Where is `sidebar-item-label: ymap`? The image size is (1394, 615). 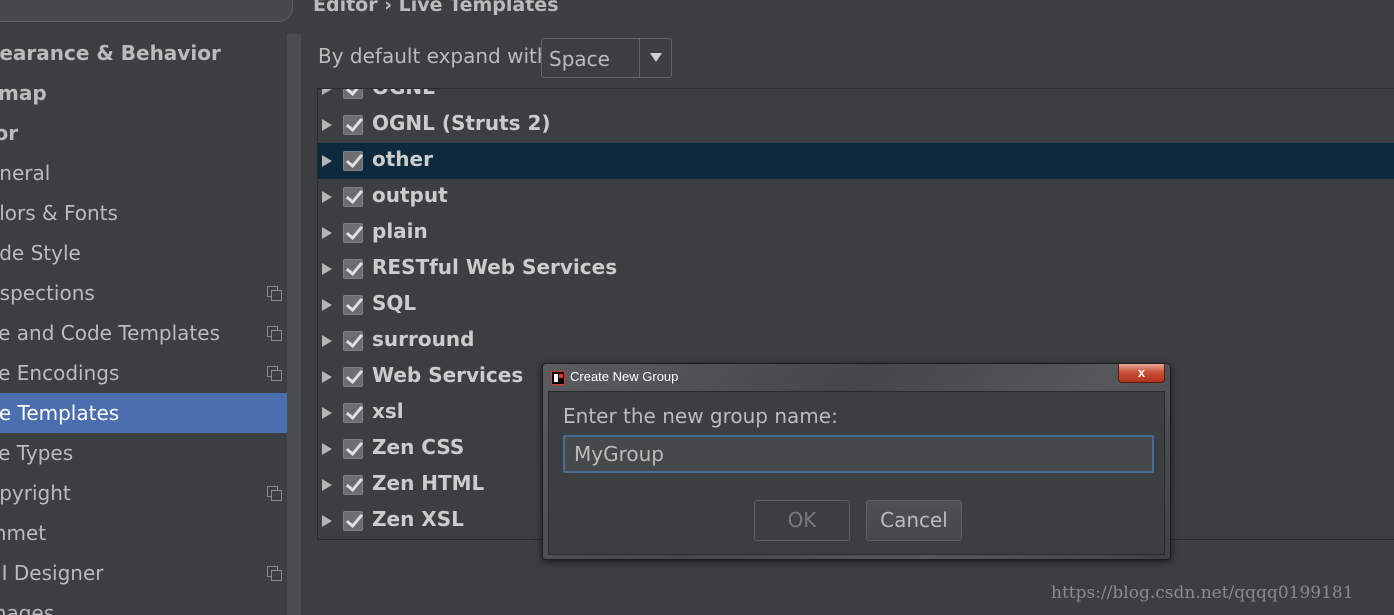 sidebar-item-label: ymap is located at coordinates (23, 93).